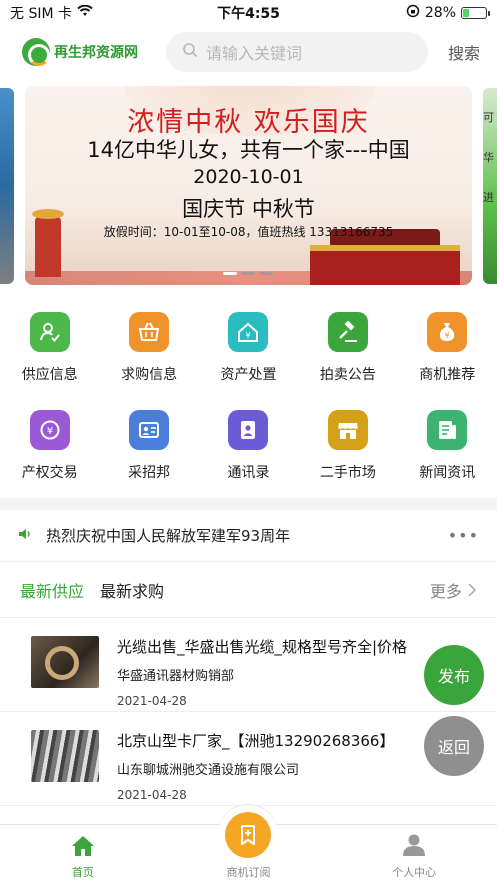 This screenshot has width=497, height=883. I want to click on menu-row-2: ¥ 产权交易 采招邦 通讯录 二手市场 新闻资讯, so click(248, 446).